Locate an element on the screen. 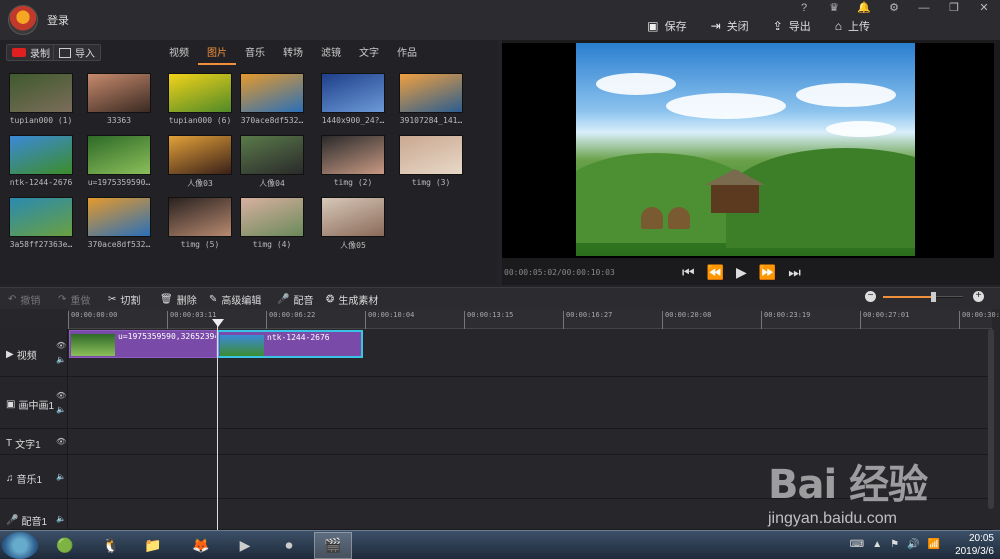 The height and width of the screenshot is (559, 1000). picture-thumbnail: timg (2) is located at coordinates (353, 161).